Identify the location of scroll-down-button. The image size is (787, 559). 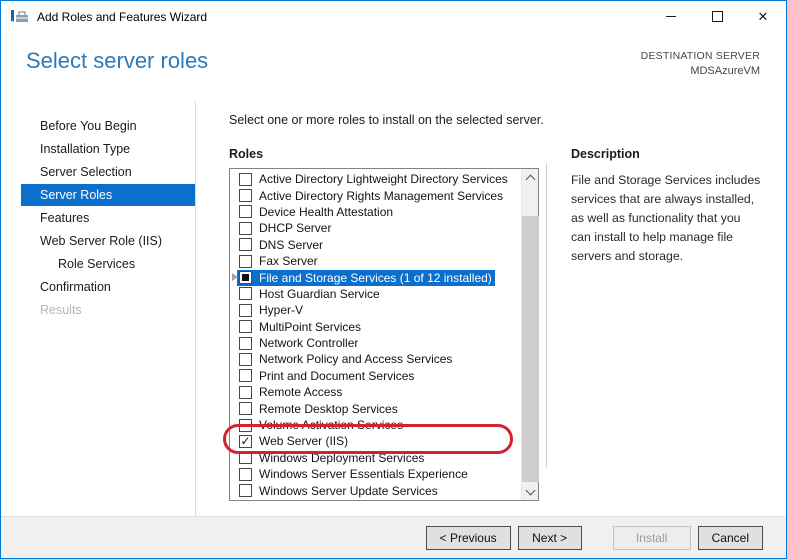
(530, 491).